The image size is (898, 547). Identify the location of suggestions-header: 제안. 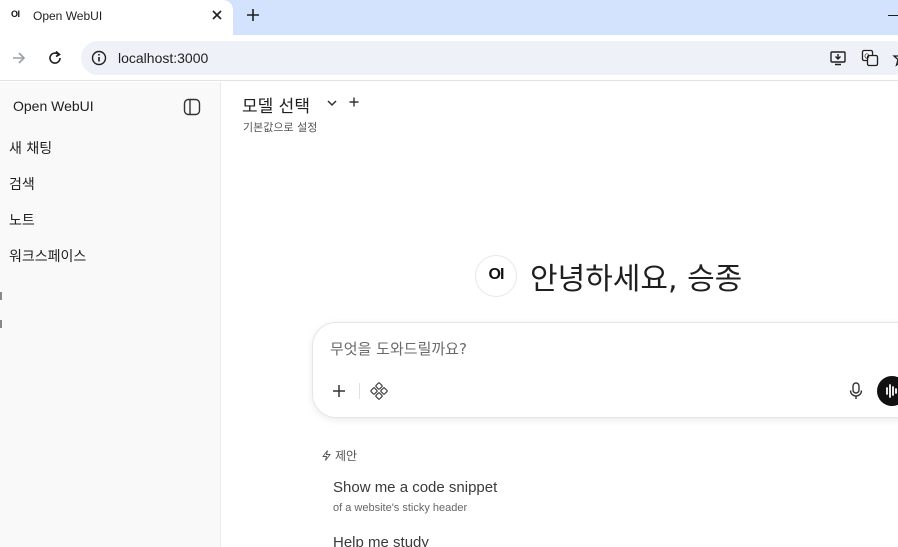
(339, 455).